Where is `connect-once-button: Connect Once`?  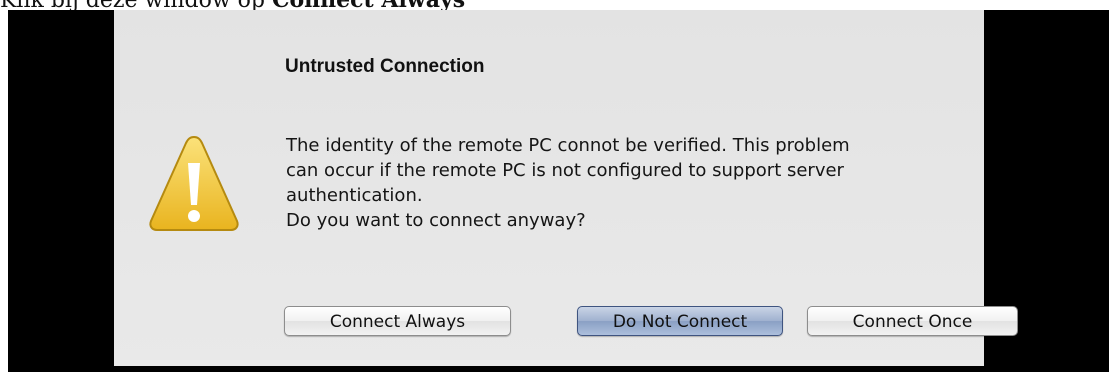 connect-once-button: Connect Once is located at coordinates (912, 321).